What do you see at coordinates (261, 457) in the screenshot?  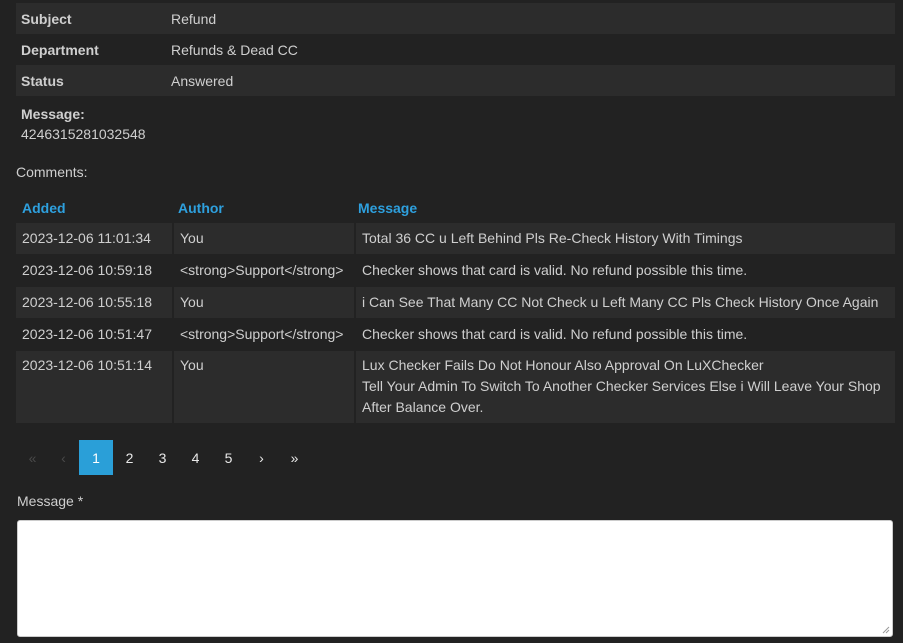 I see `next-page-button: ›` at bounding box center [261, 457].